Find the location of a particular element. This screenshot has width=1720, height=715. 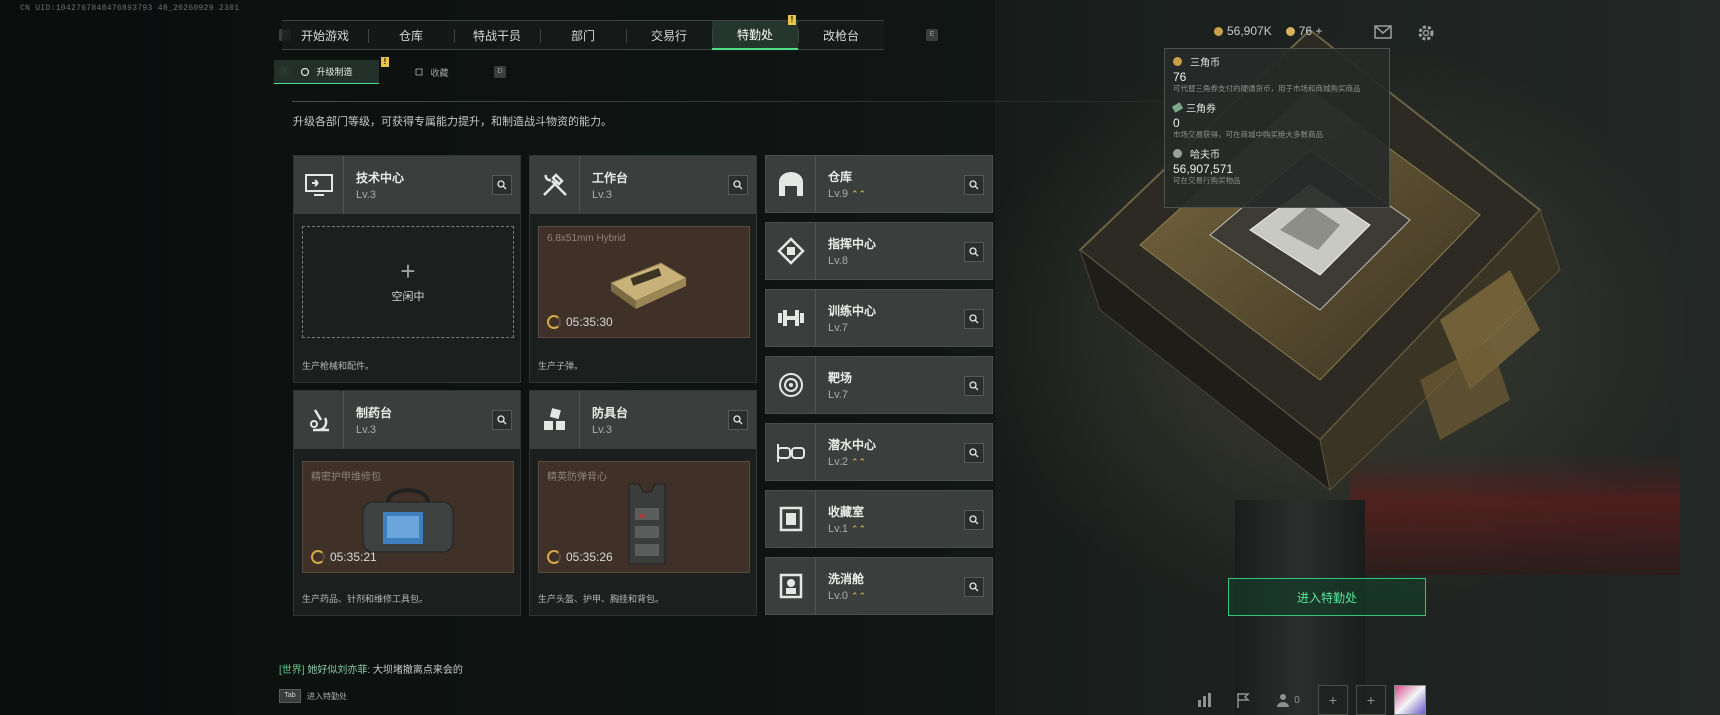

add-button-2: + is located at coordinates (1371, 700).